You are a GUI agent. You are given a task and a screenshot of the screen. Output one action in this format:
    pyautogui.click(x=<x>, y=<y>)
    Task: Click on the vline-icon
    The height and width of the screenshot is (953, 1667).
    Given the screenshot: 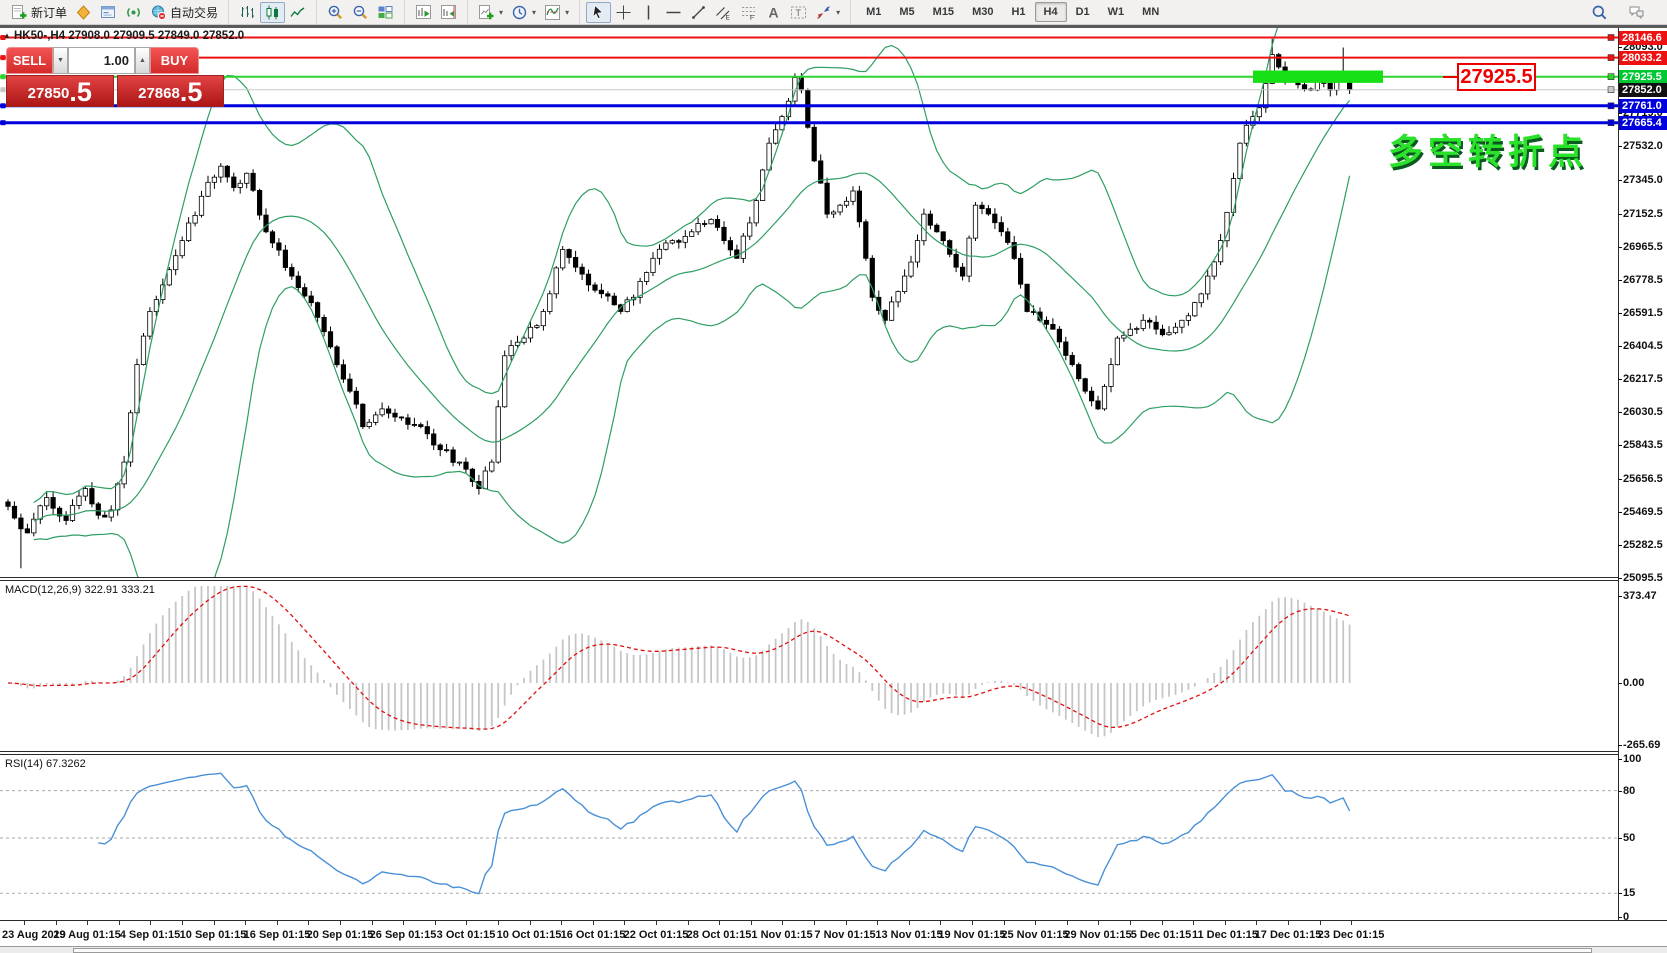 What is the action you would take?
    pyautogui.click(x=648, y=12)
    